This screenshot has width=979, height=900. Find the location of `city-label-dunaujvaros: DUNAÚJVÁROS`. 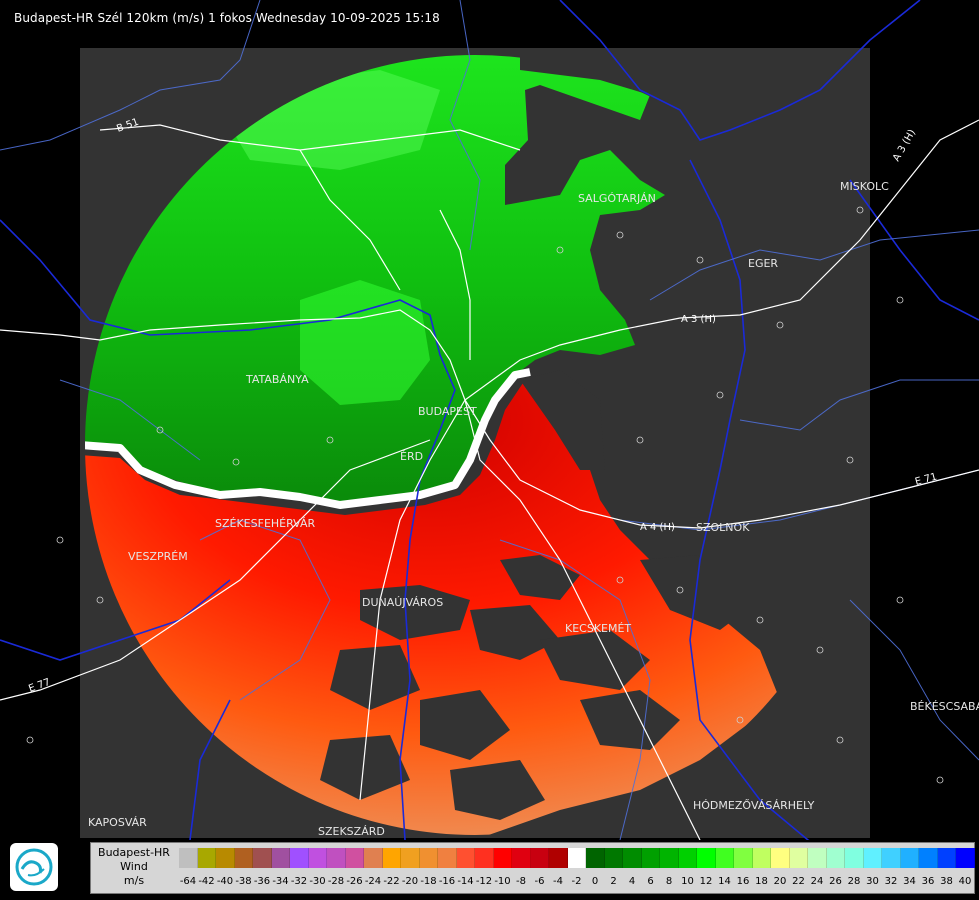

city-label-dunaujvaros: DUNAÚJVÁROS is located at coordinates (402, 602).